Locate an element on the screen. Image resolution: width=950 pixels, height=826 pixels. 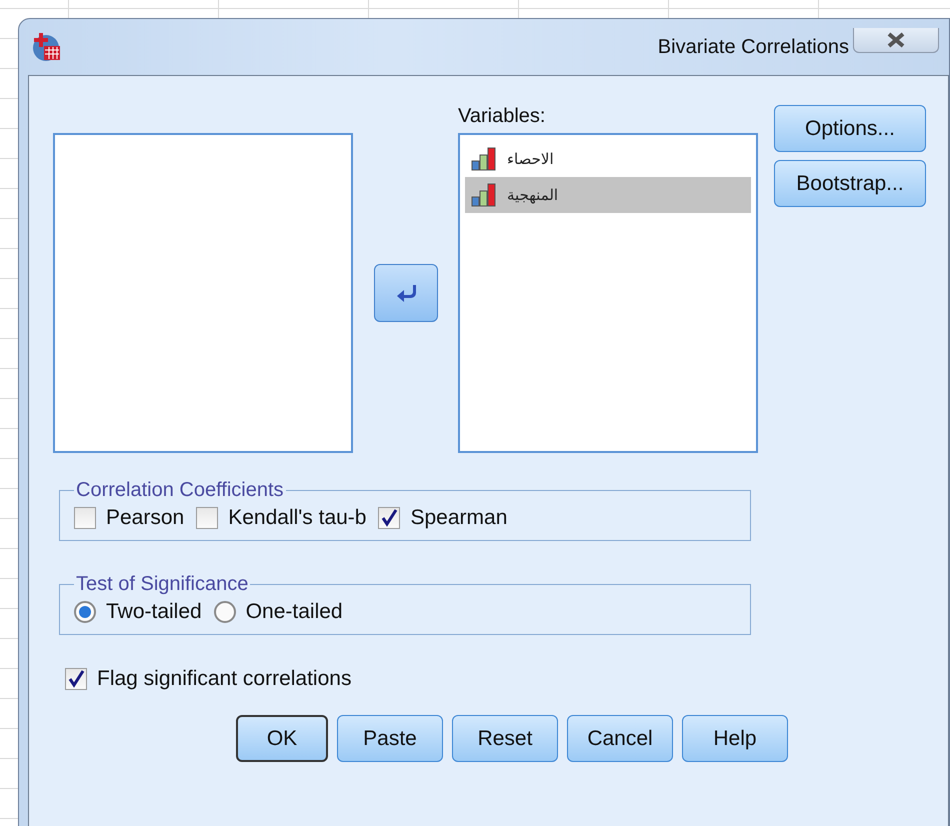
app-icon is located at coordinates (47, 47).